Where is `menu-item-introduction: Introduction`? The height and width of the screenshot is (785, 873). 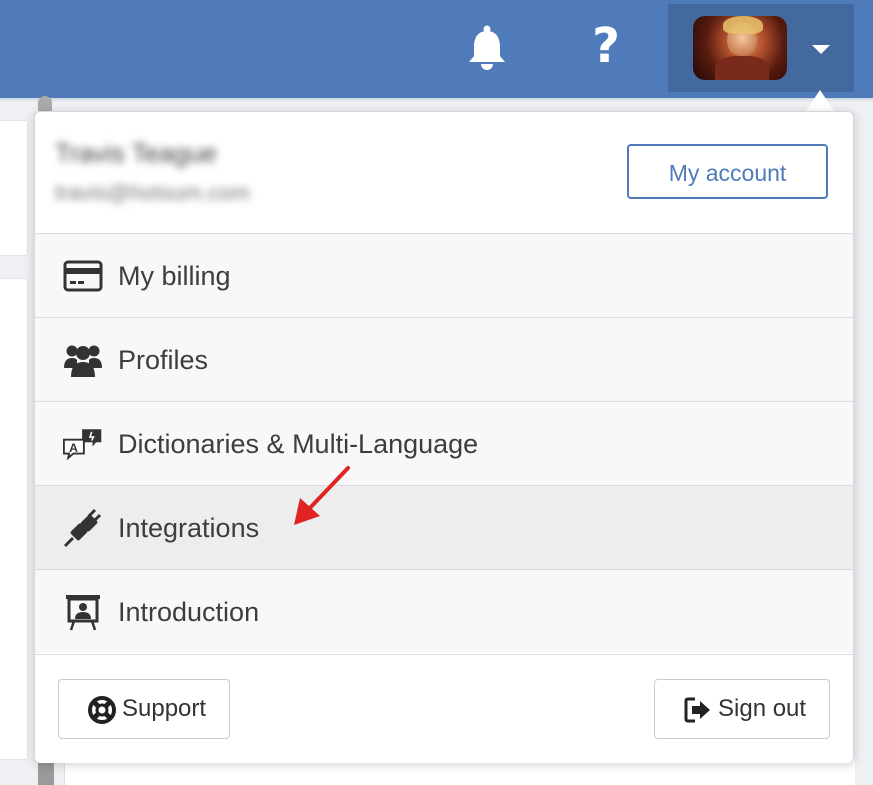
menu-item-introduction: Introduction is located at coordinates (444, 611).